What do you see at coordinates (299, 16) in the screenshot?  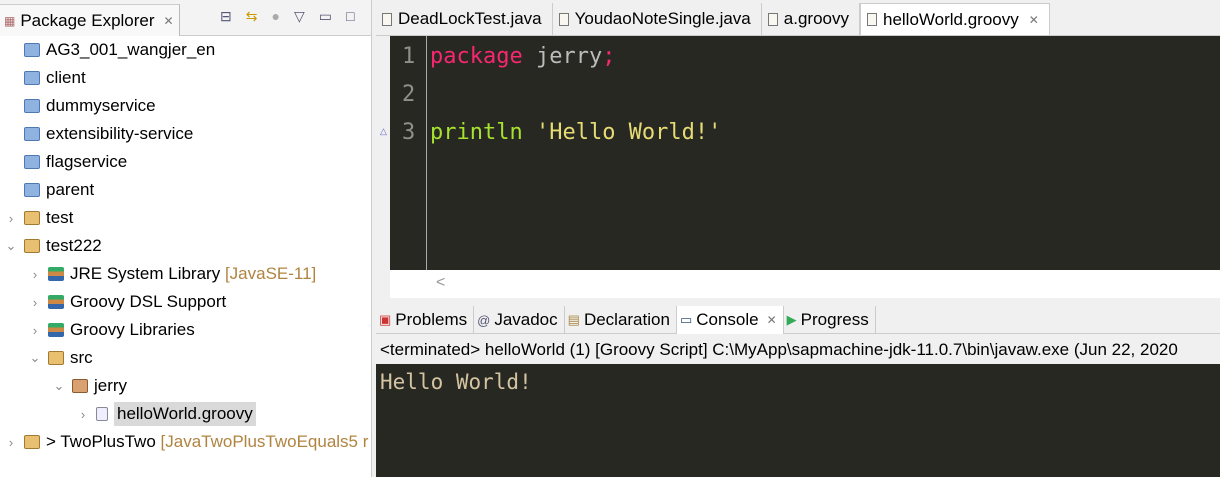 I see `view-menu-icon: ▽` at bounding box center [299, 16].